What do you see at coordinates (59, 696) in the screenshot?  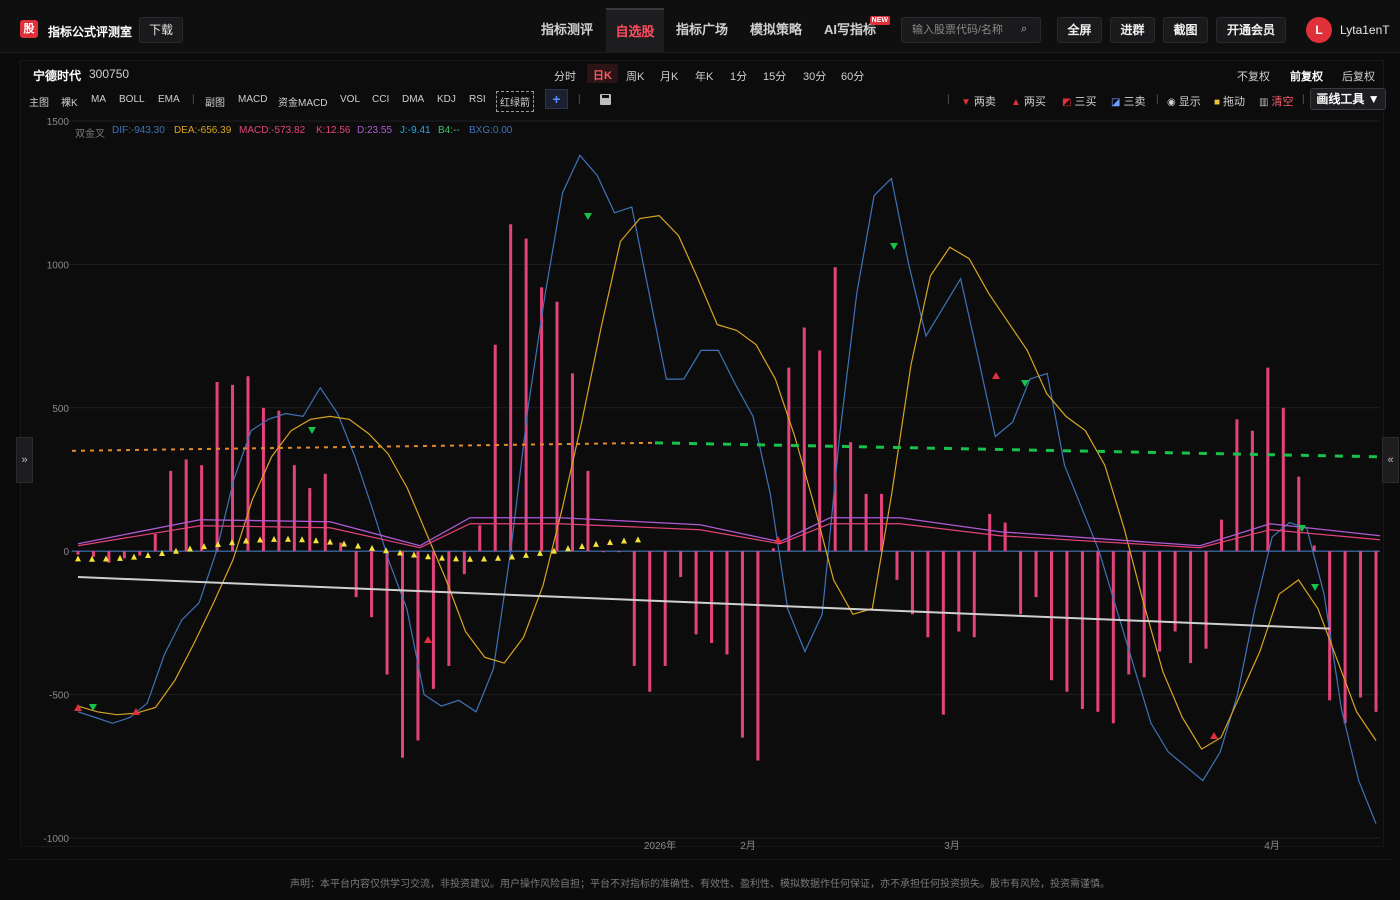 I see `y-tick-label: -500` at bounding box center [59, 696].